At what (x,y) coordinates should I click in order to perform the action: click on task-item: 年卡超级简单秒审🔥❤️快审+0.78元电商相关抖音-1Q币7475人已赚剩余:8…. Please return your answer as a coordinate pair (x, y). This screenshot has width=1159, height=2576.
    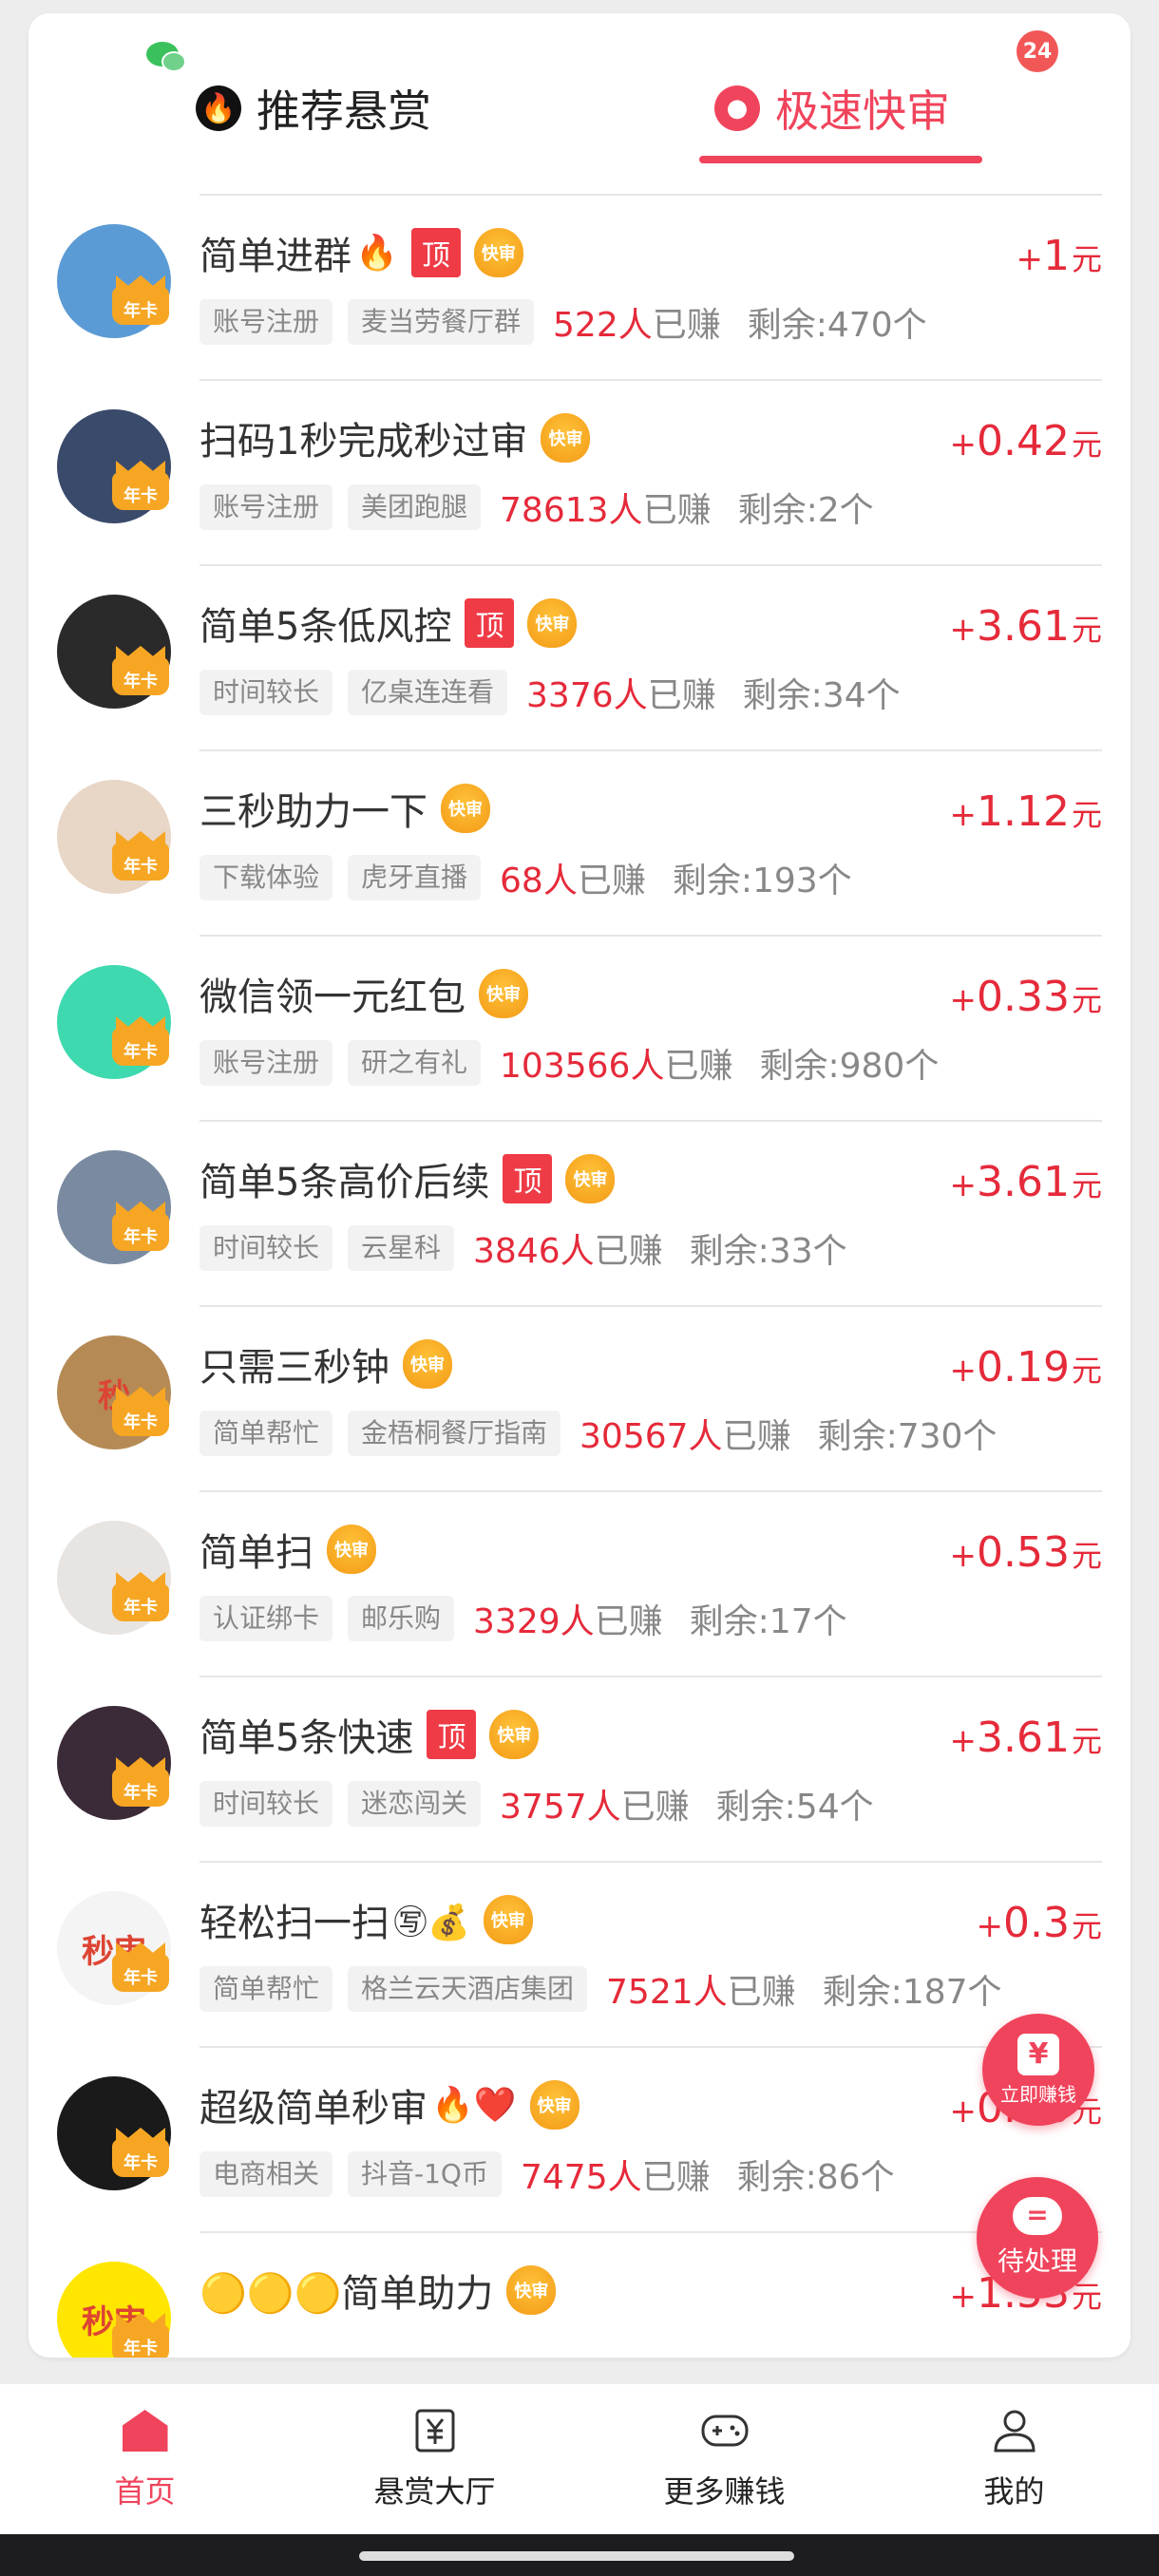
    Looking at the image, I should click on (579, 2138).